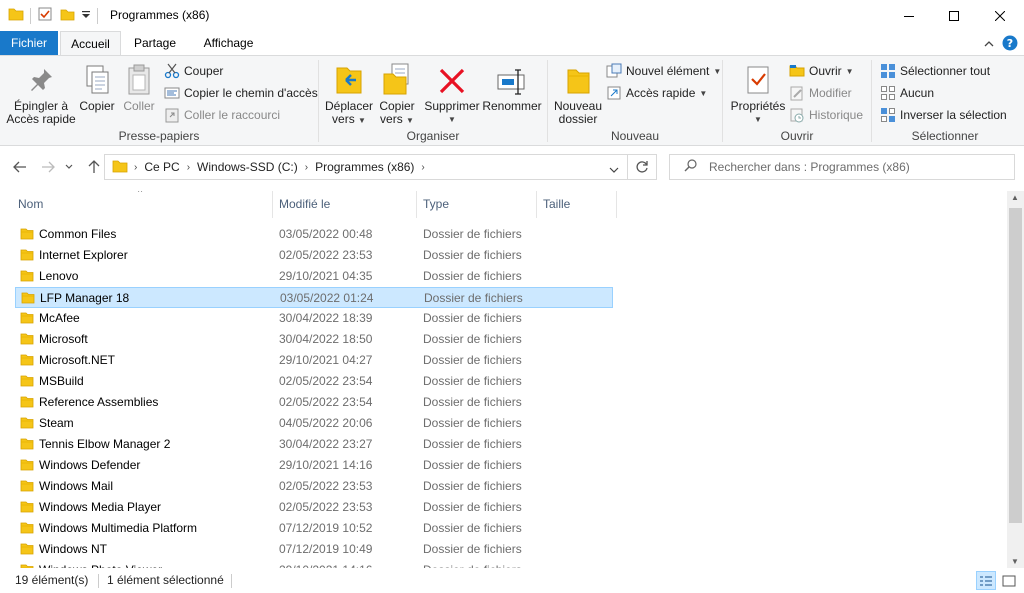 The width and height of the screenshot is (1024, 593). What do you see at coordinates (452, 93) in the screenshot?
I see `delete-button: Supprimer ▼` at bounding box center [452, 93].